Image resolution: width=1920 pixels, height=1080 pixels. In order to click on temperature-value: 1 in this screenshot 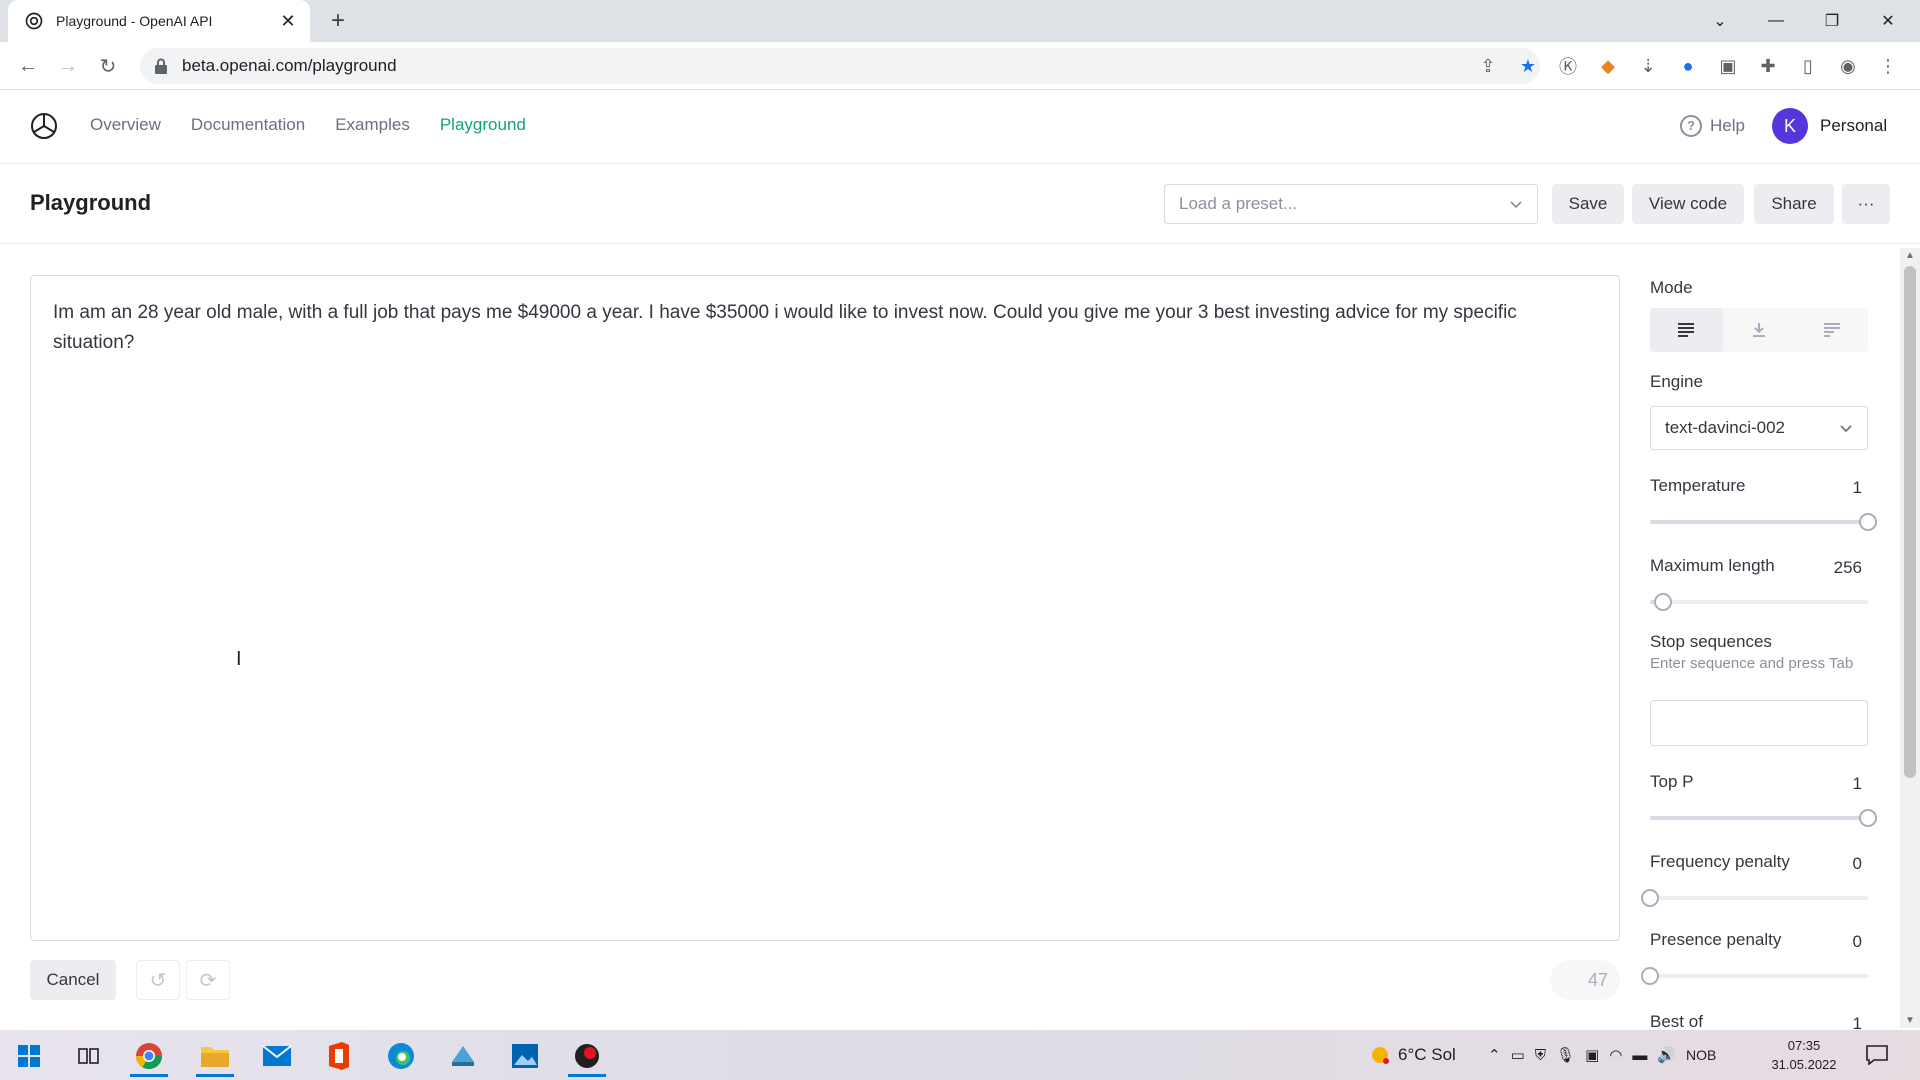, I will do `click(1857, 487)`.